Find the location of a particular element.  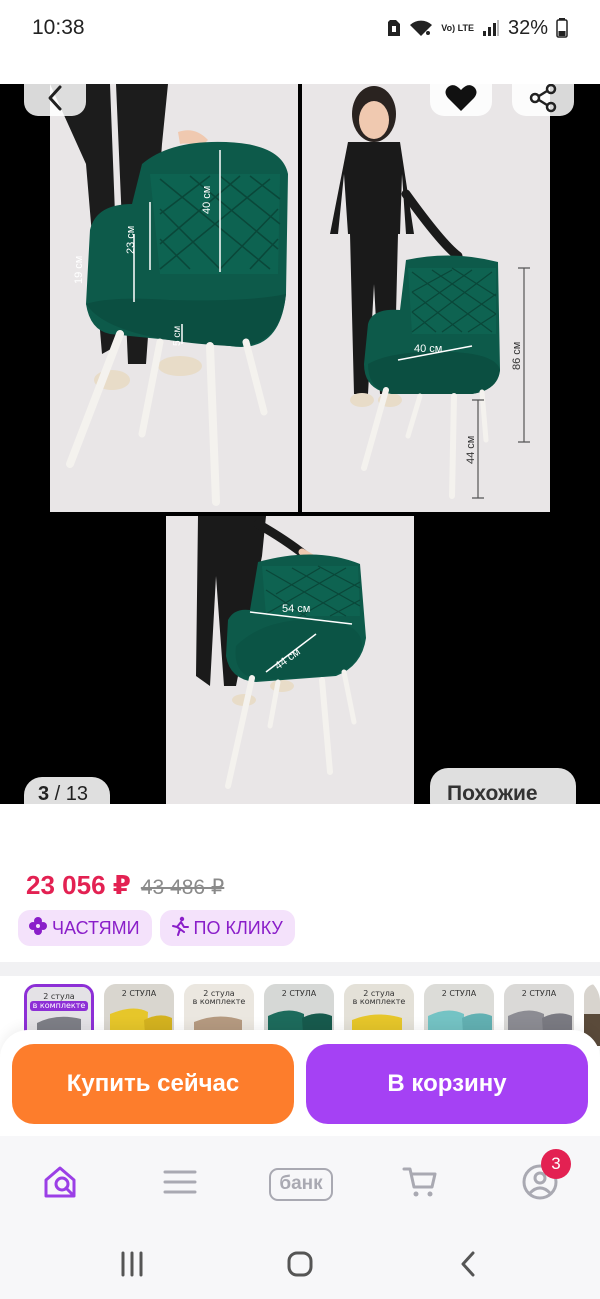

tab-cart is located at coordinates (420, 1184).